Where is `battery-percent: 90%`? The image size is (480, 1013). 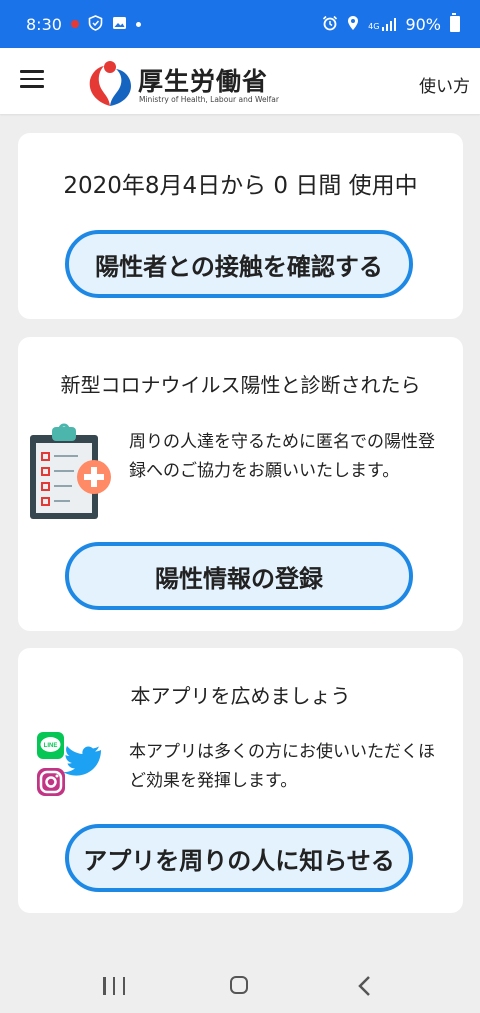
battery-percent: 90% is located at coordinates (423, 24).